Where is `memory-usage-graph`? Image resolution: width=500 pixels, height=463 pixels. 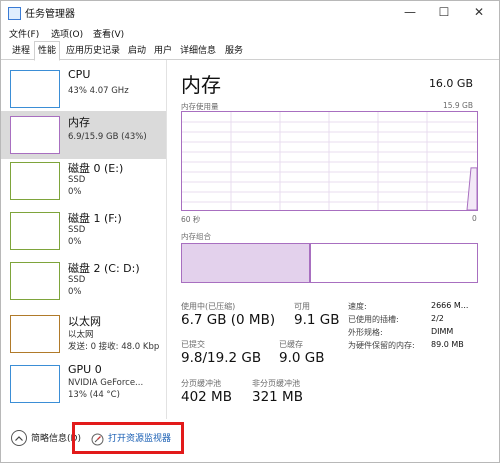 memory-usage-graph is located at coordinates (329, 161).